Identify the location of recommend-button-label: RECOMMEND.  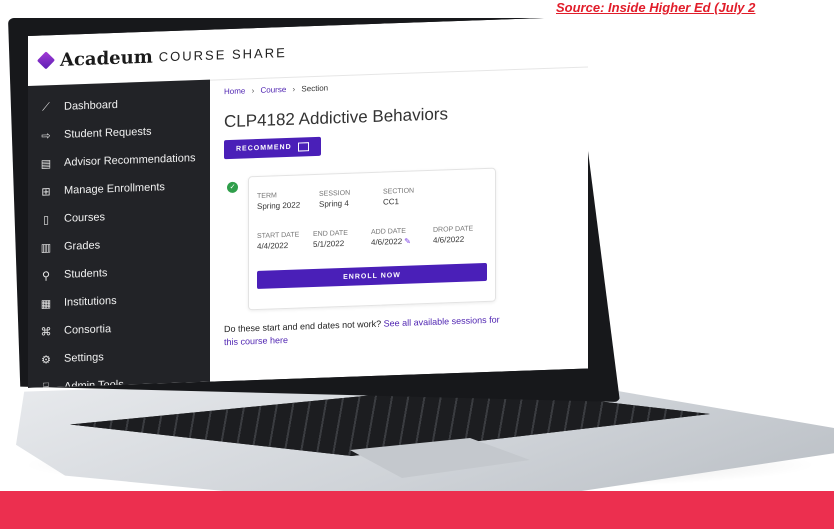
(264, 148).